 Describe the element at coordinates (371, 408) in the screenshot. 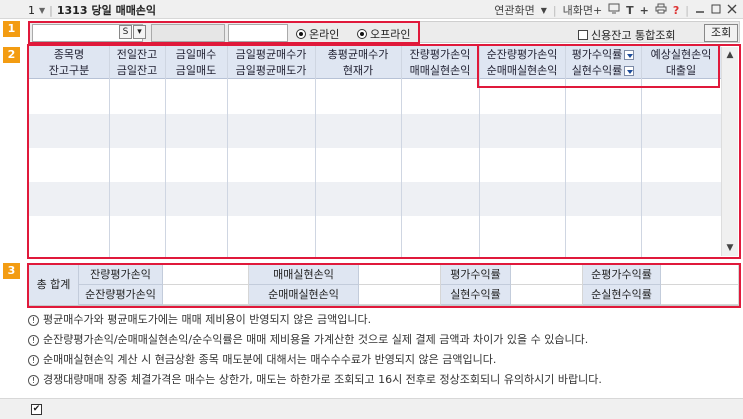

I see `status-bar: ✔` at that location.